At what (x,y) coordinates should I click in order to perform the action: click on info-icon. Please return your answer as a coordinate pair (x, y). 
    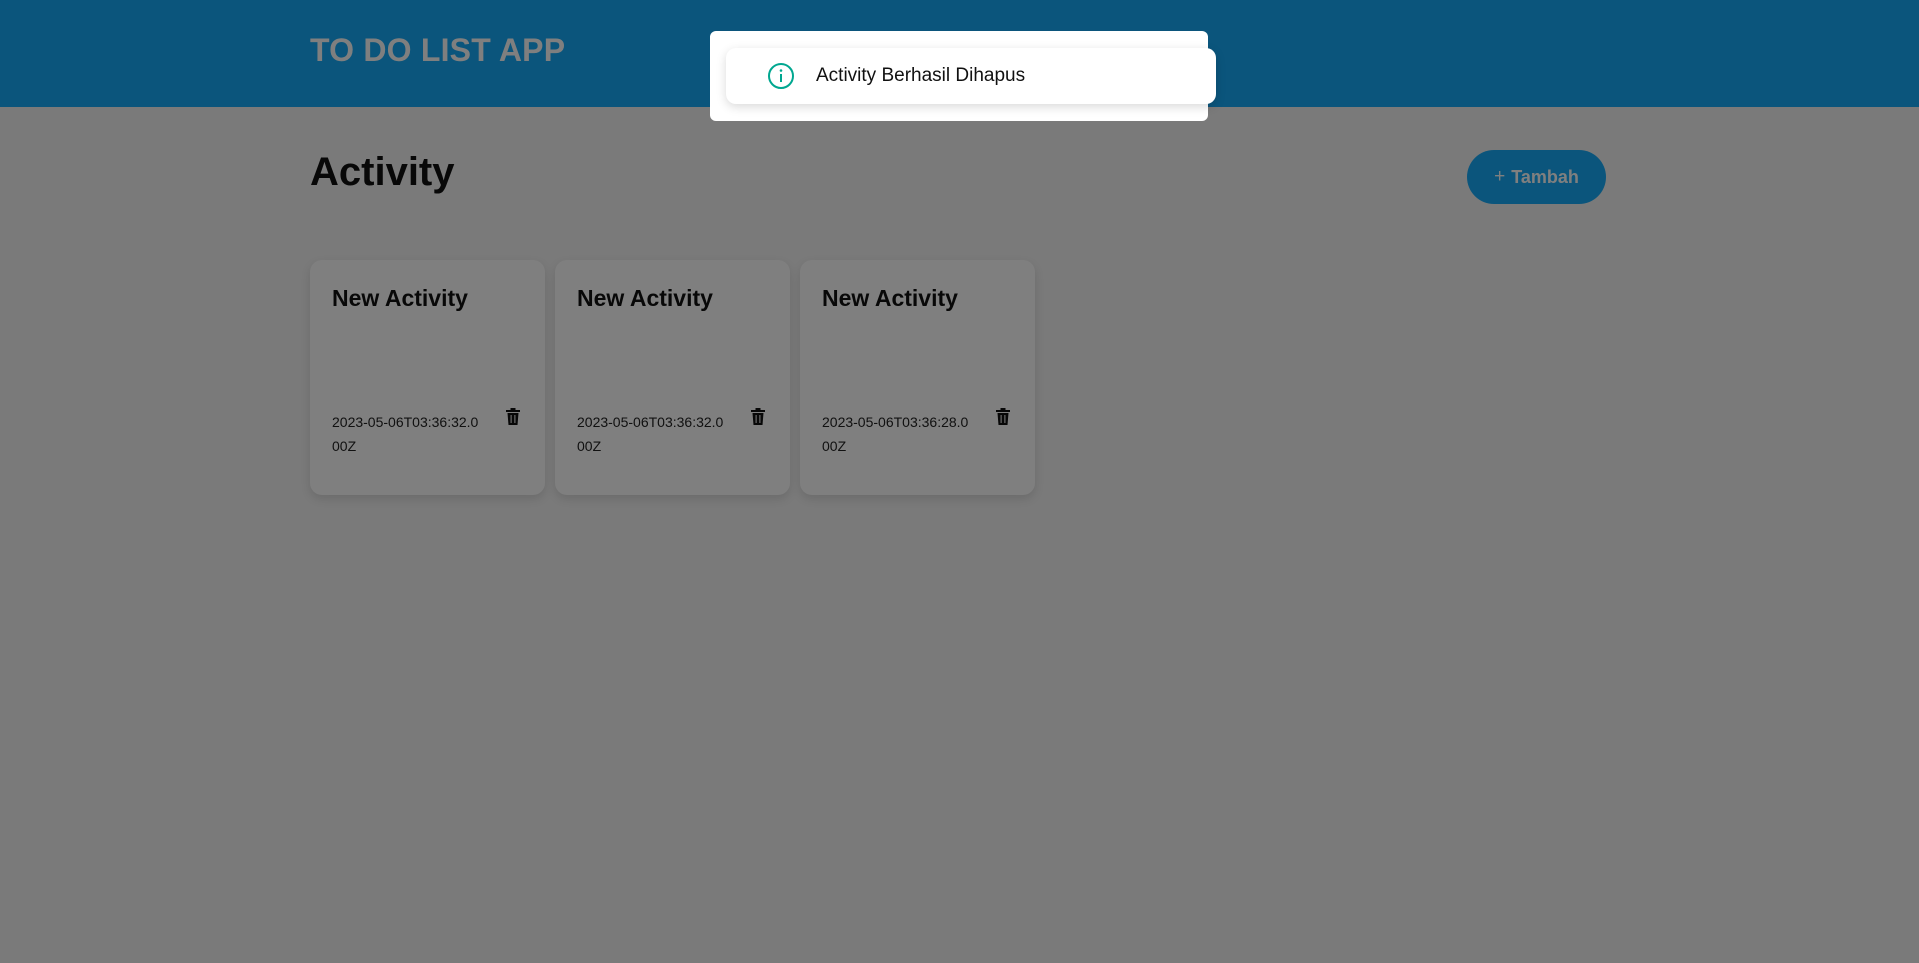
    Looking at the image, I should click on (781, 76).